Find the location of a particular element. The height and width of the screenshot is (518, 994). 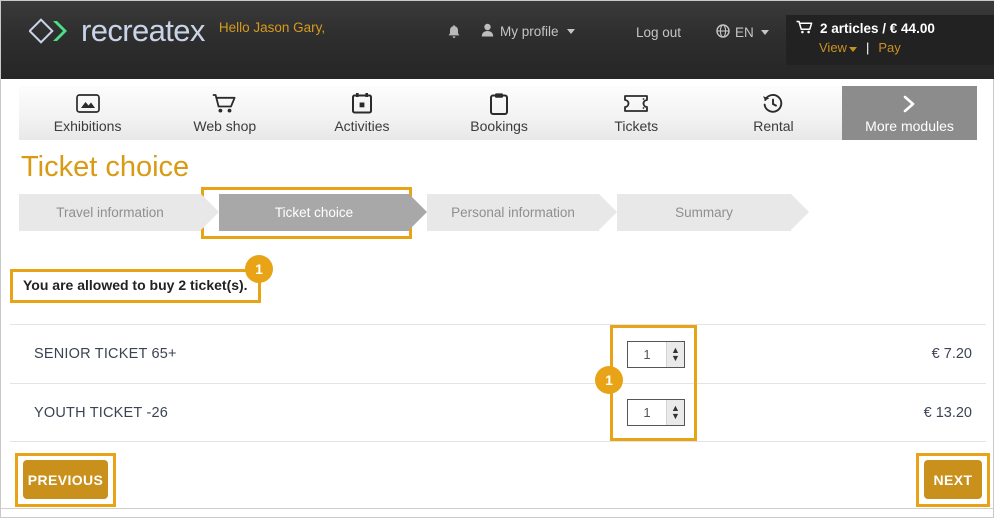

nav-label-activities: Activities is located at coordinates (362, 125).